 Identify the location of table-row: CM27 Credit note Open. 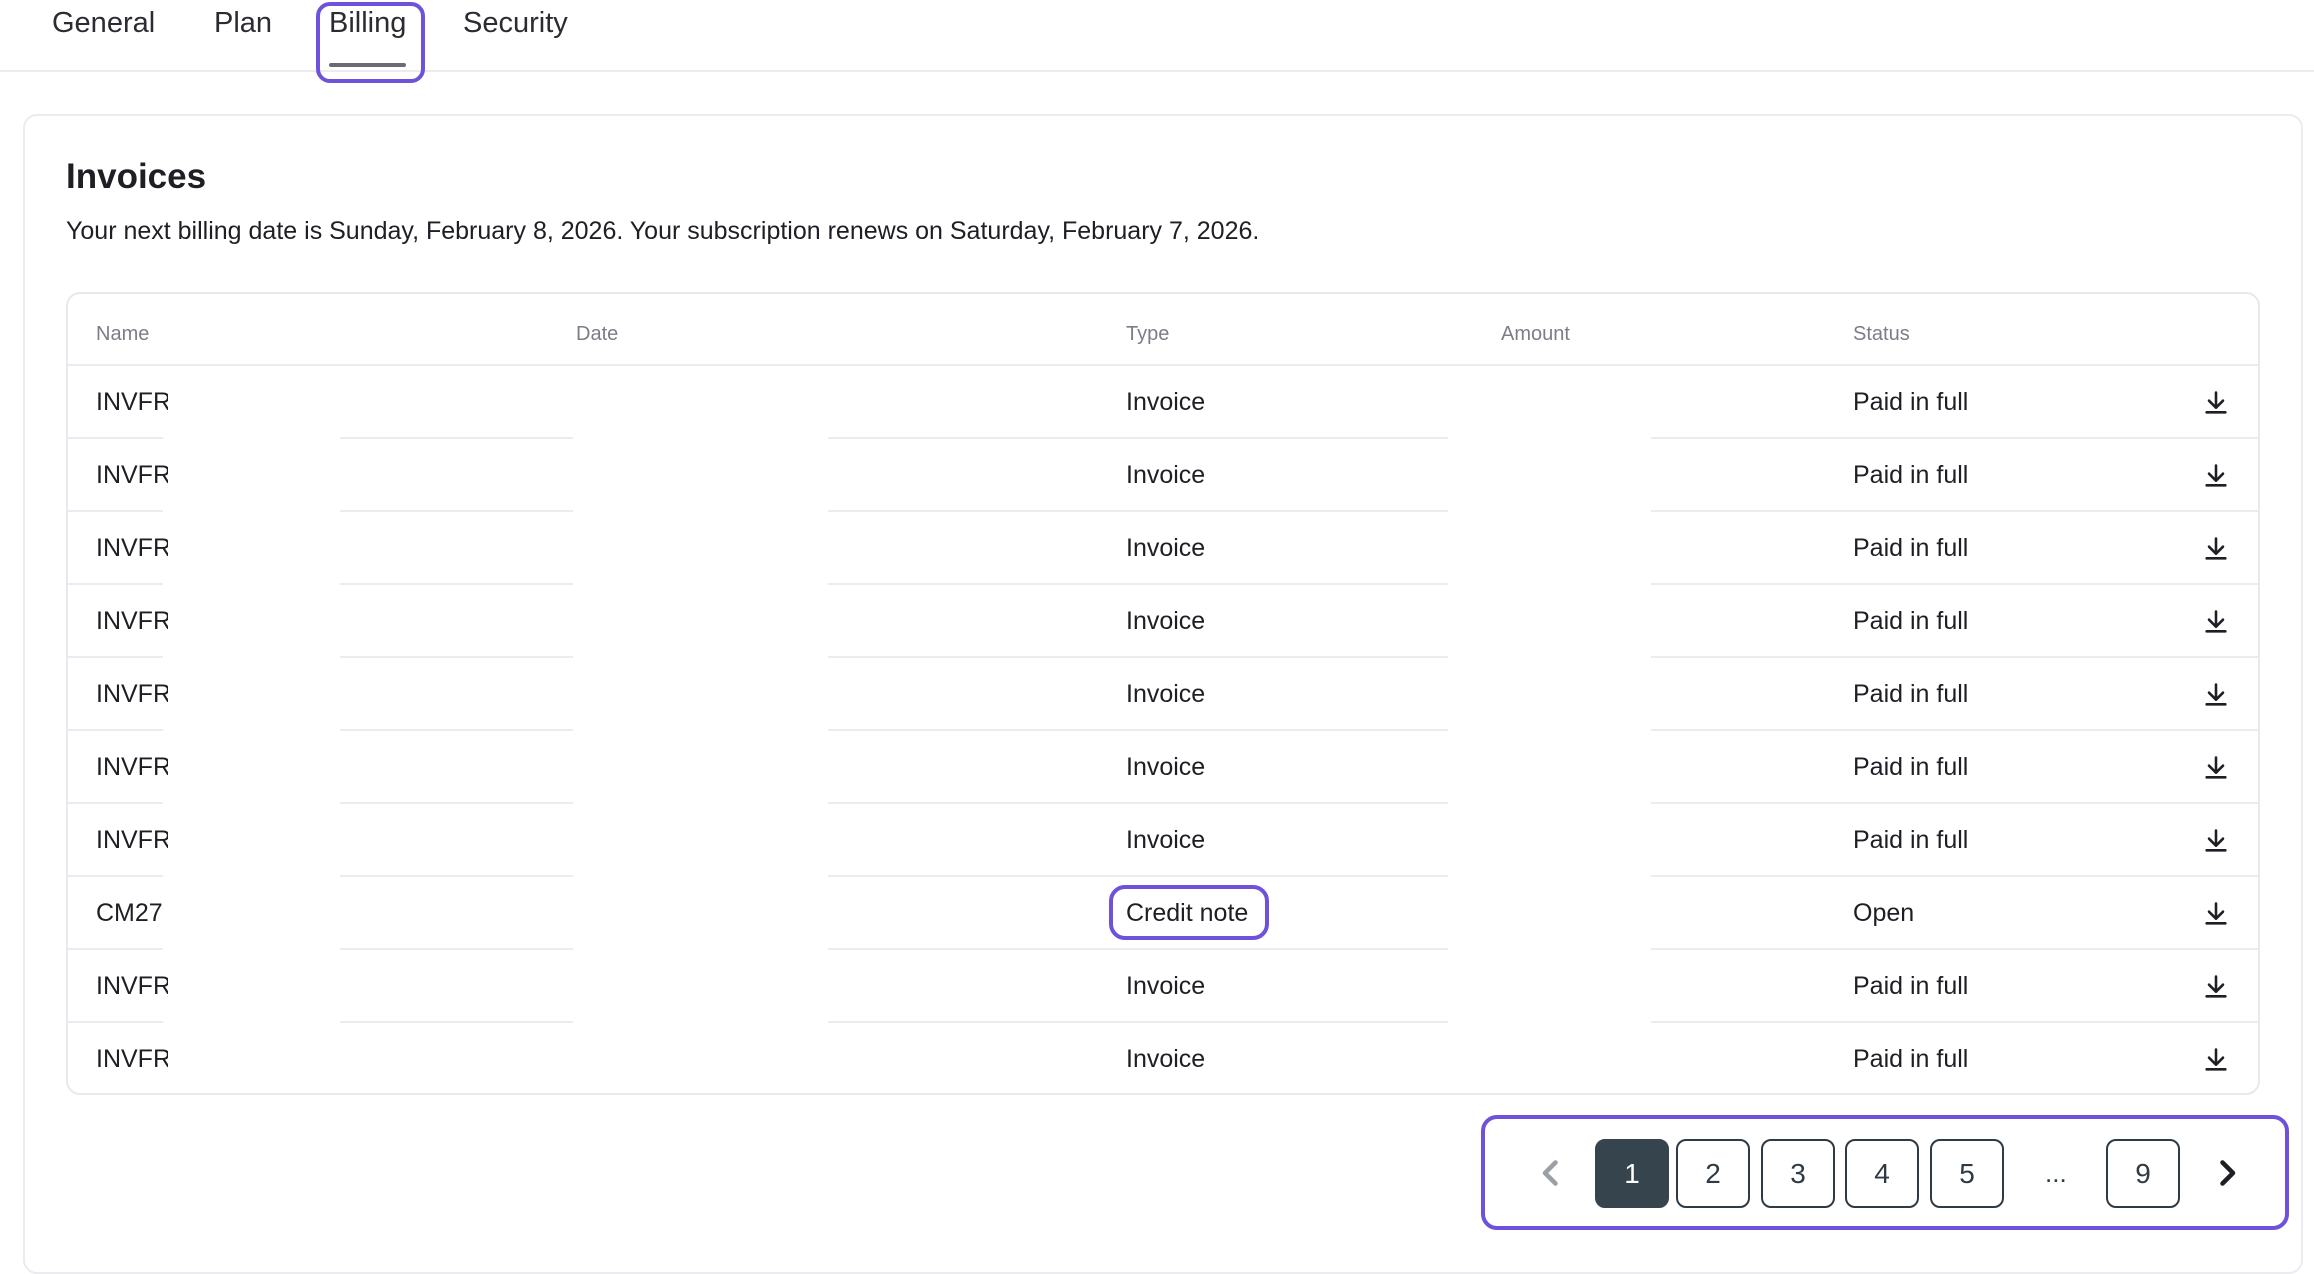
(1163, 912).